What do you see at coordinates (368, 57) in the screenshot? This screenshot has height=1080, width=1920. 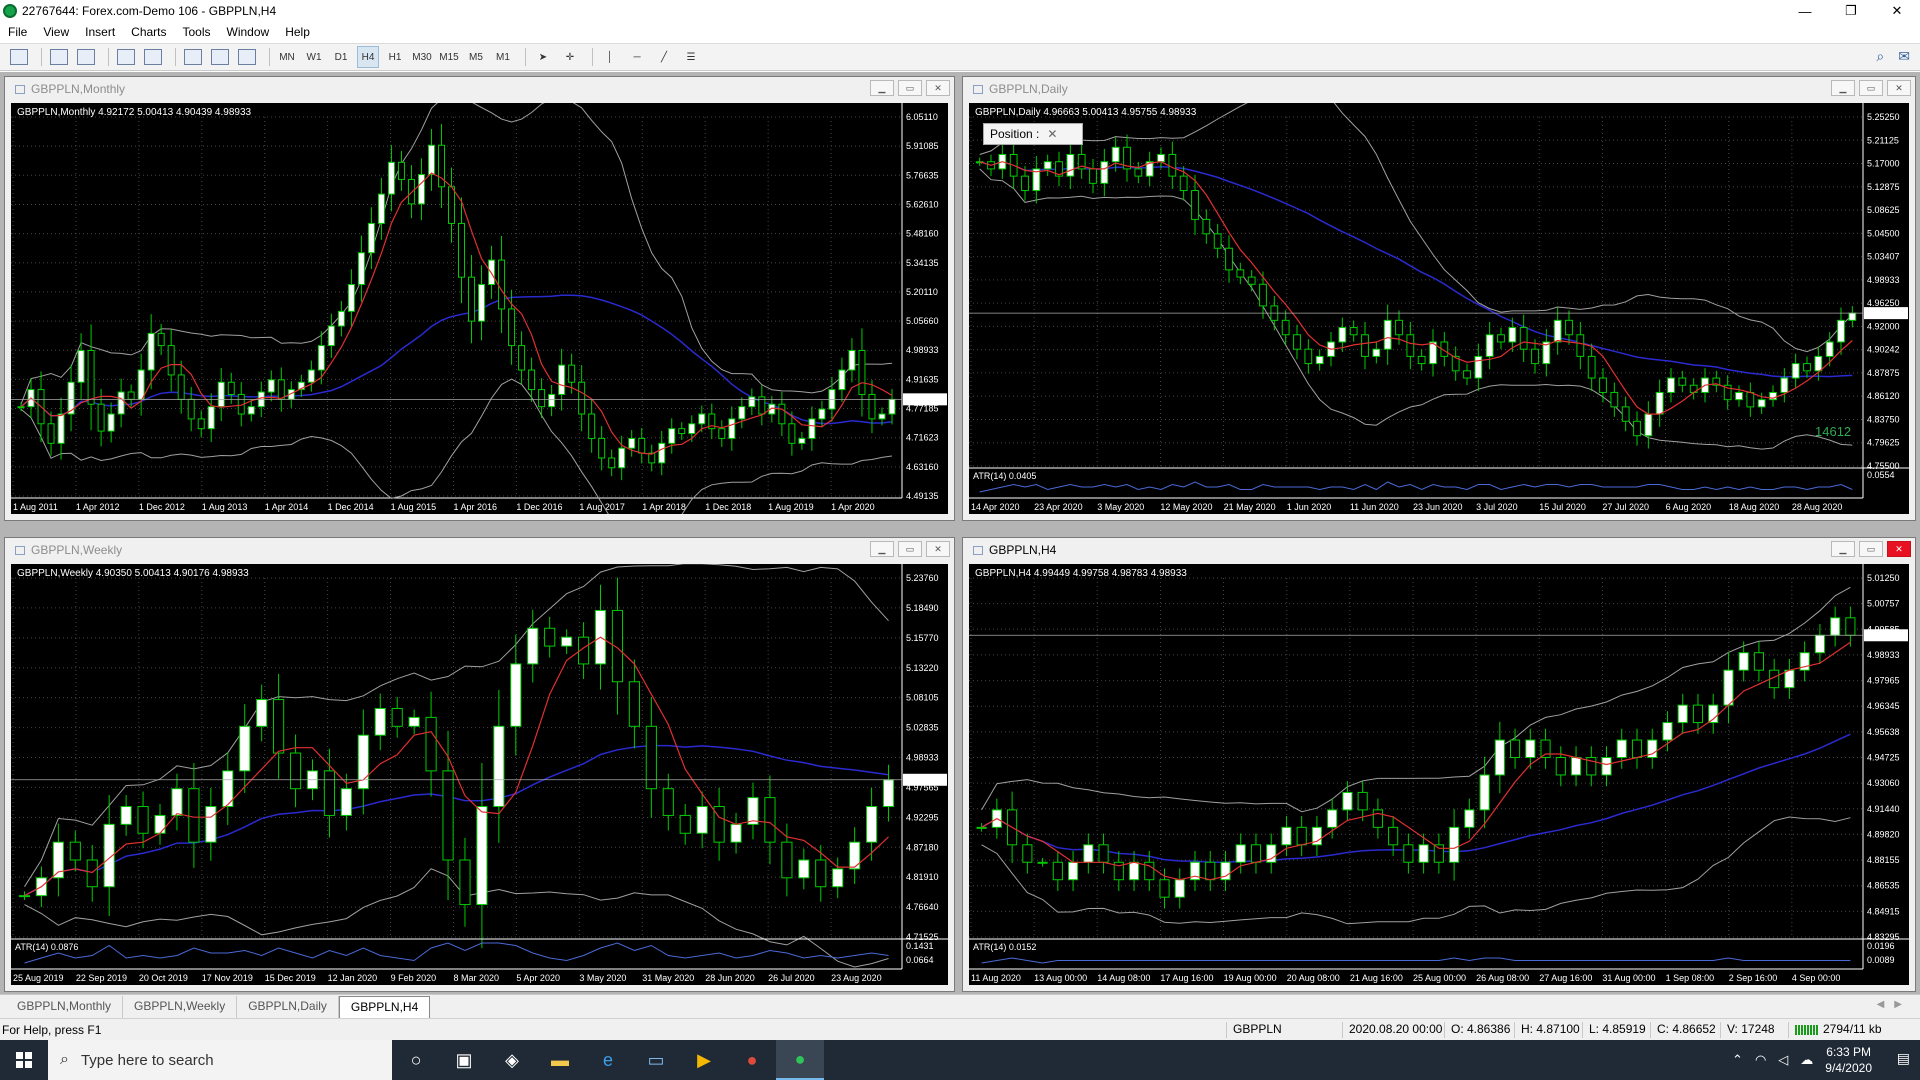 I see `timeframe-h4-button: H4` at bounding box center [368, 57].